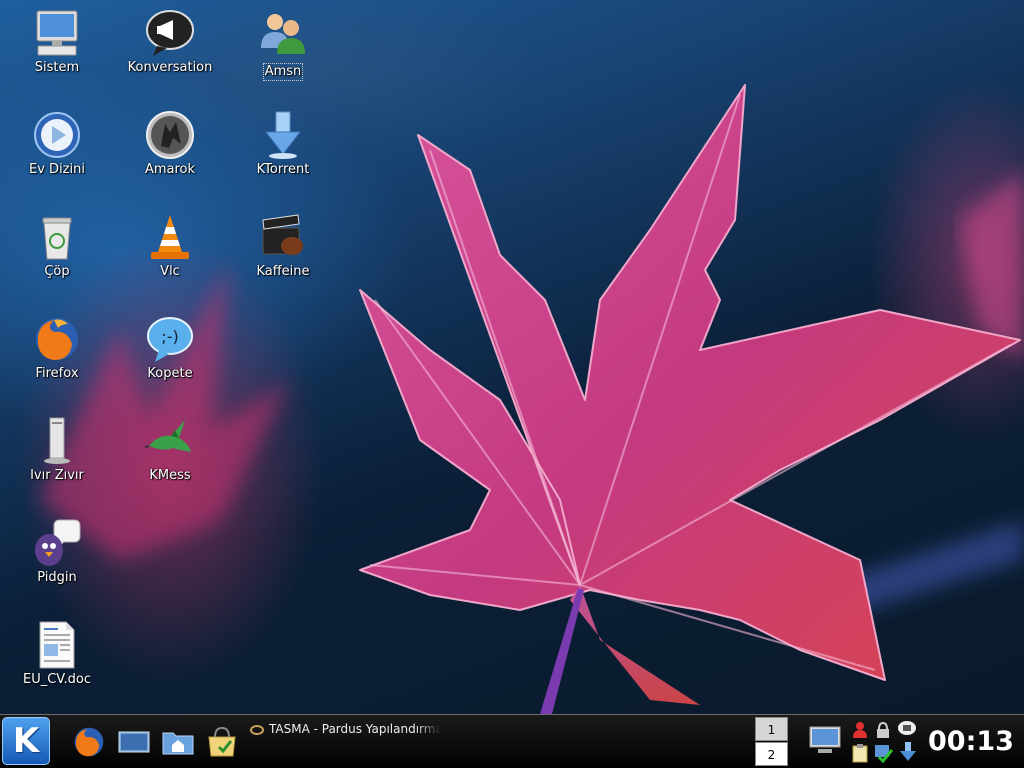 Image resolution: width=1024 pixels, height=768 pixels. I want to click on user-icon, so click(860, 730).